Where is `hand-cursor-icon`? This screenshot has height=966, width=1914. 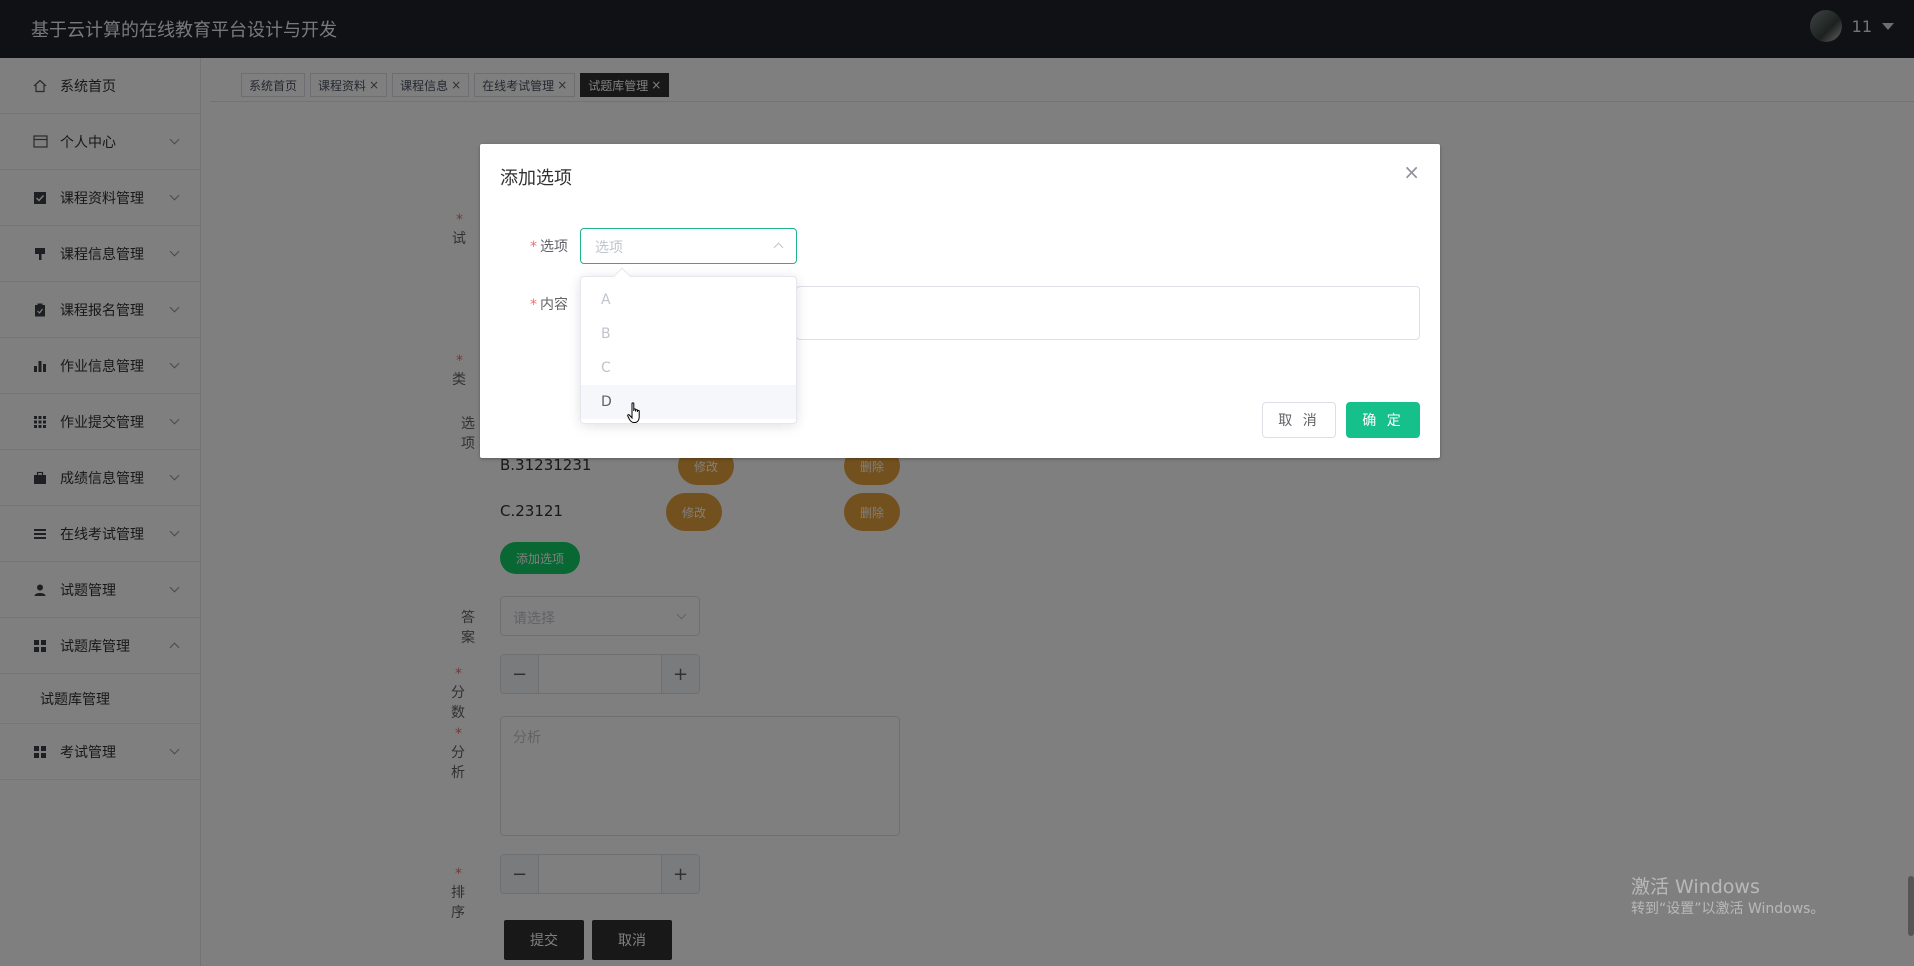
hand-cursor-icon is located at coordinates (633, 412).